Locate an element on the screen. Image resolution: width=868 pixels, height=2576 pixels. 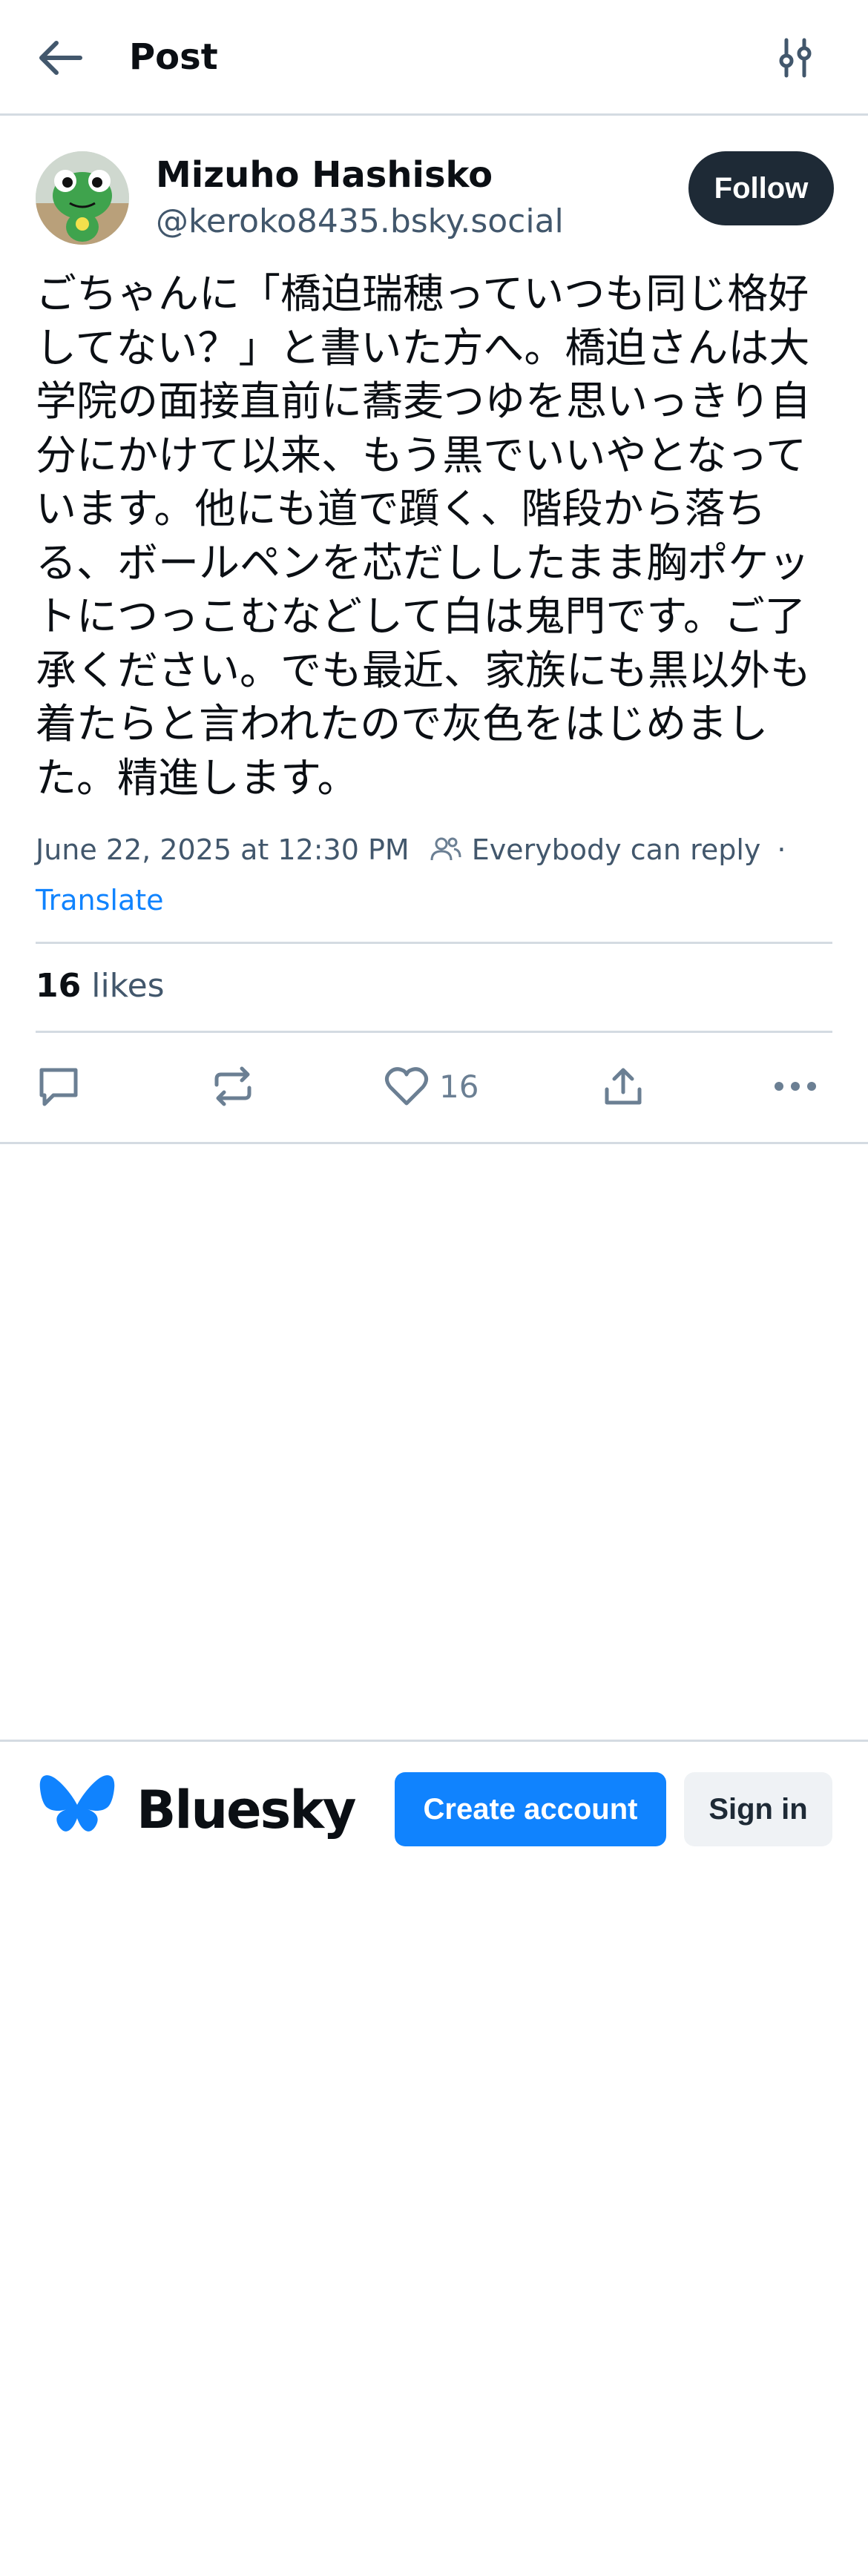
follow-button: Follow is located at coordinates (761, 188).